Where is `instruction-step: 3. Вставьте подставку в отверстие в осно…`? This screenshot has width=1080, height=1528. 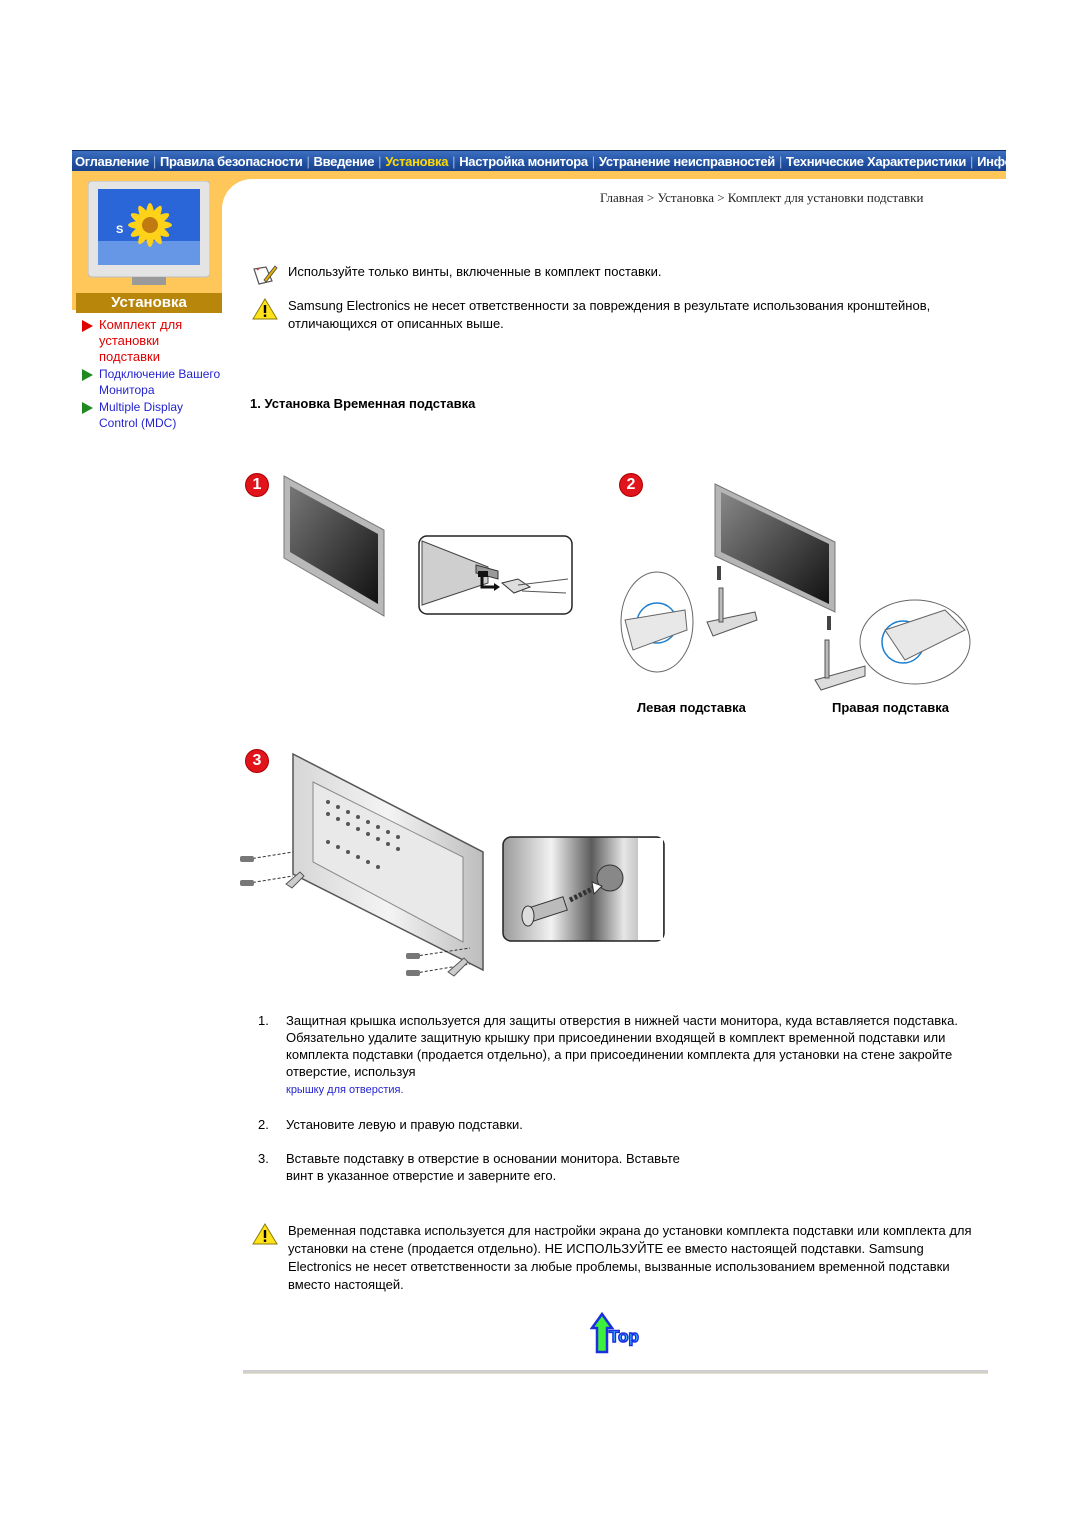 instruction-step: 3. Вставьте подставку в отверстие в осно… is located at coordinates (623, 1167).